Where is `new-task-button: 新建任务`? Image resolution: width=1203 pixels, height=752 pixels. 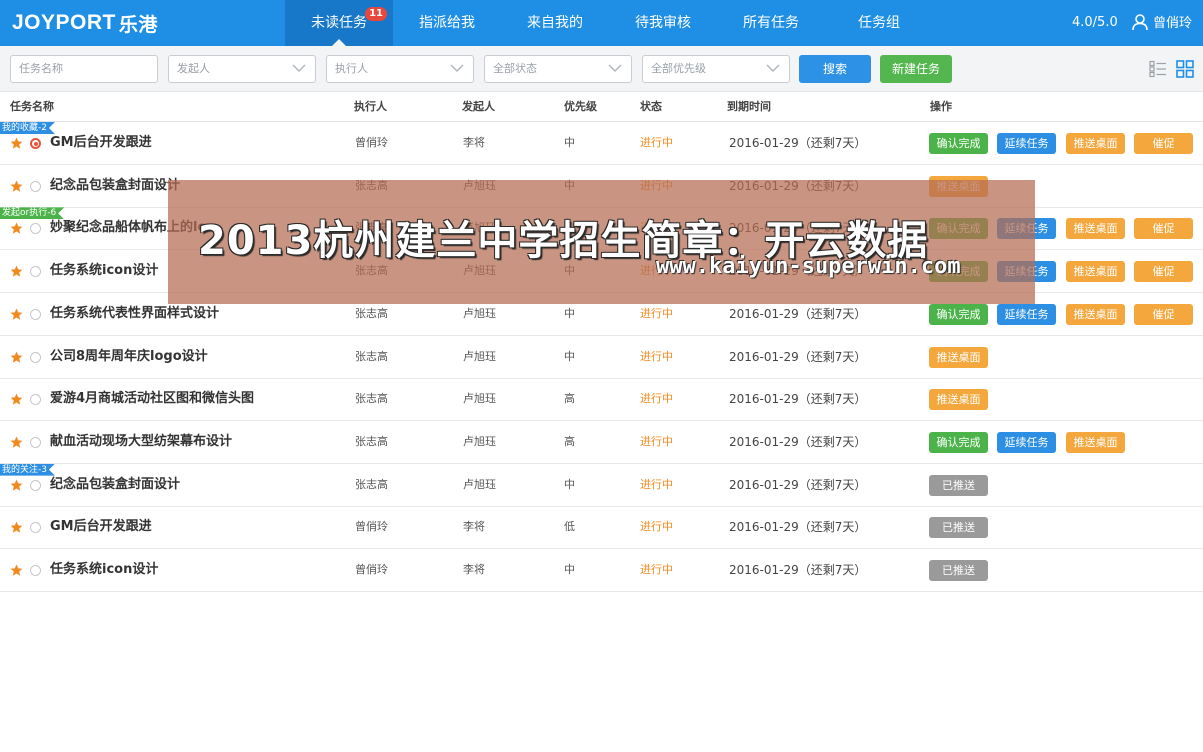
new-task-button: 新建任务 is located at coordinates (916, 69).